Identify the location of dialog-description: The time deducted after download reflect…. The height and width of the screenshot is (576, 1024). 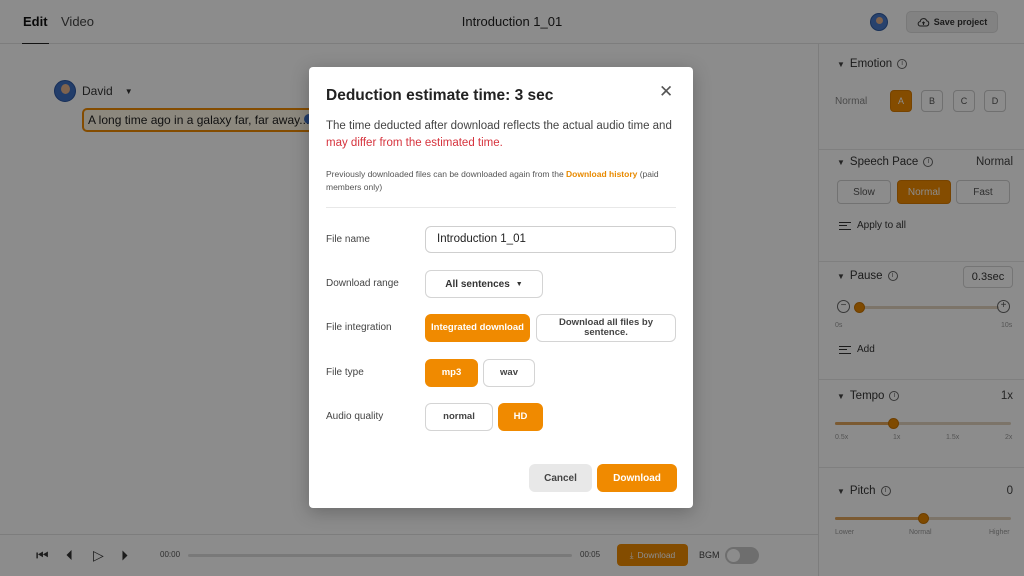
(501, 135).